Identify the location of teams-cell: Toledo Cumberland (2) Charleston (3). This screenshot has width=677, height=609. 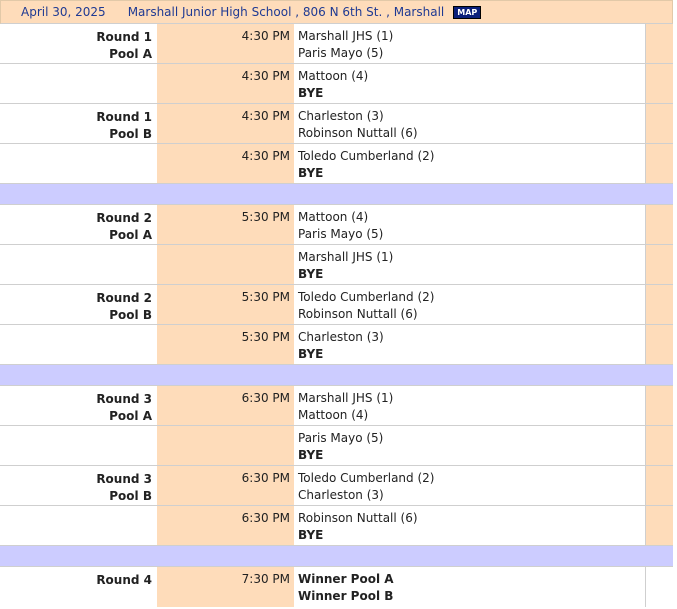
(469, 485).